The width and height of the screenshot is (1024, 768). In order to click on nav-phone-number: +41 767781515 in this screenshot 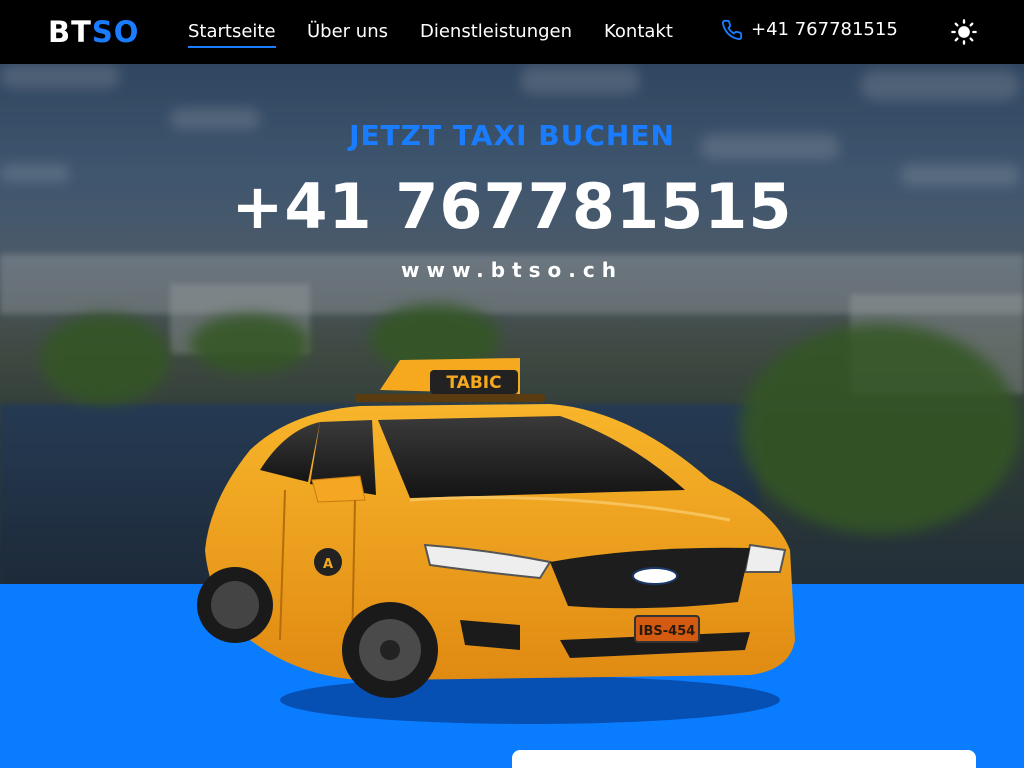, I will do `click(824, 29)`.